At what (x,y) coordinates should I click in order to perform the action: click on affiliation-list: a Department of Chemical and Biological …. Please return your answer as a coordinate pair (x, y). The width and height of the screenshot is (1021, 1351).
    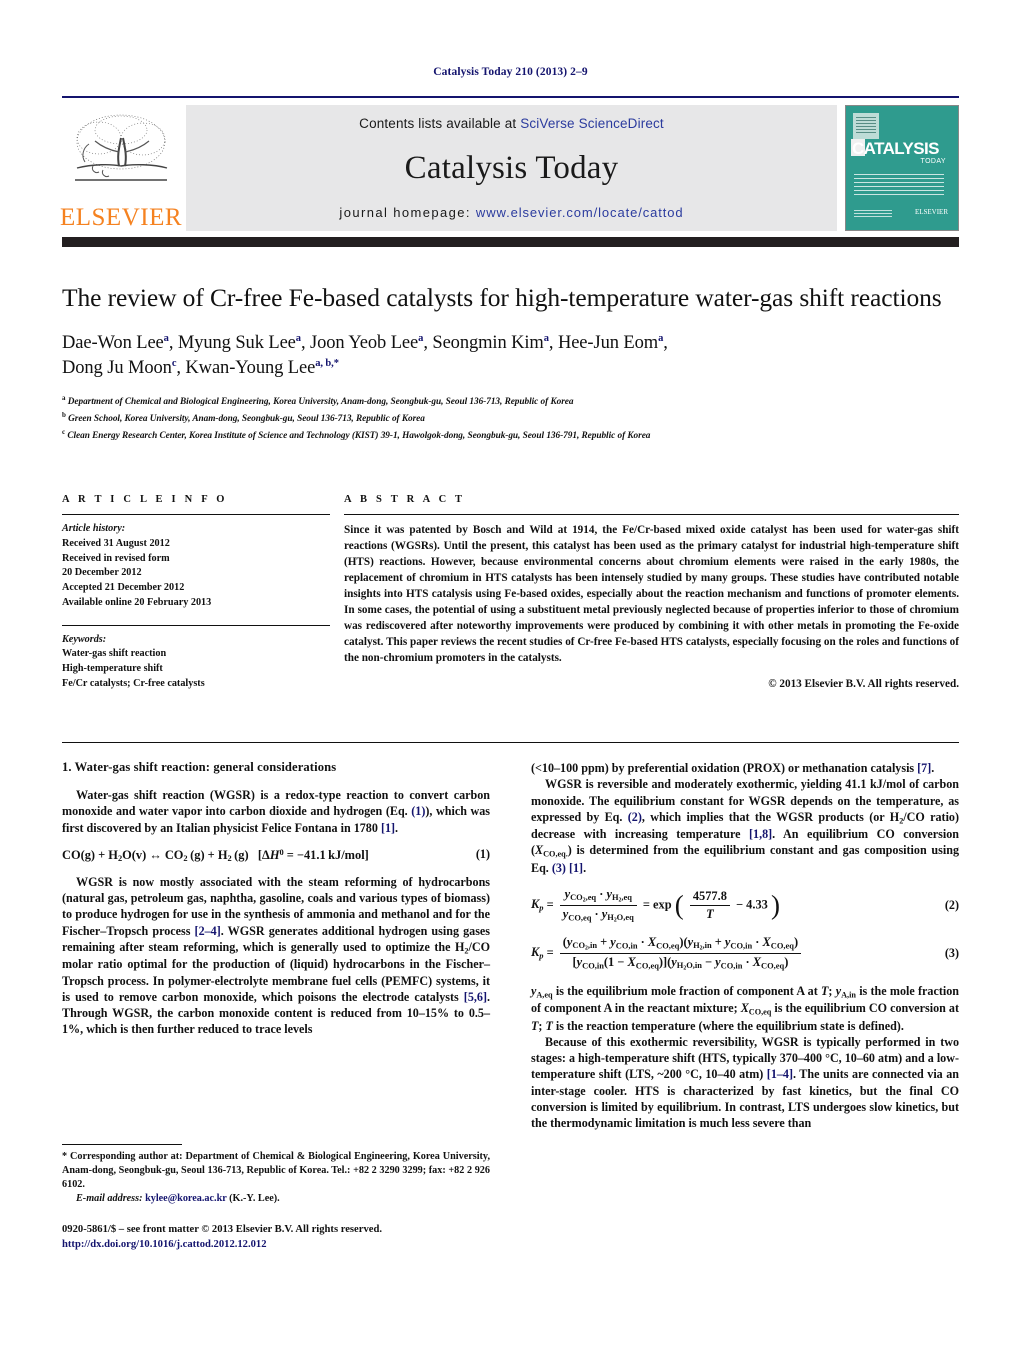
    Looking at the image, I should click on (502, 419).